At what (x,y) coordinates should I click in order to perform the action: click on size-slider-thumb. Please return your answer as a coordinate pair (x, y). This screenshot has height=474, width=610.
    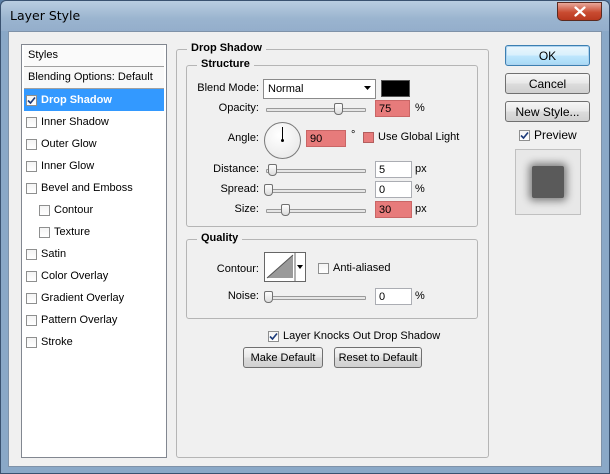
    Looking at the image, I should click on (285, 210).